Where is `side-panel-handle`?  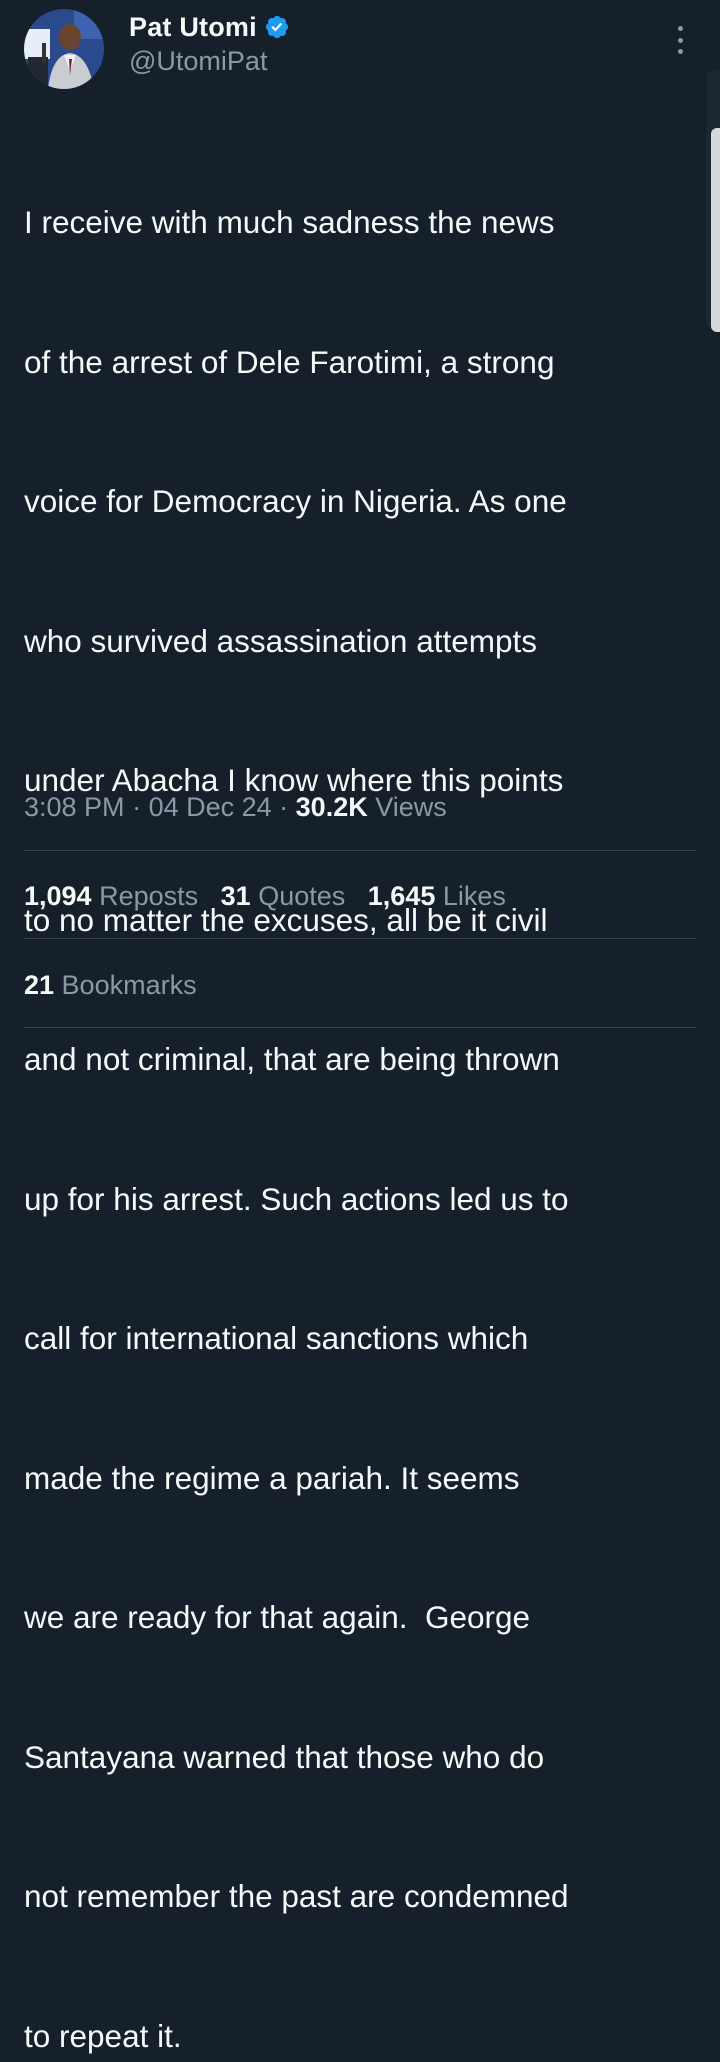 side-panel-handle is located at coordinates (715, 230).